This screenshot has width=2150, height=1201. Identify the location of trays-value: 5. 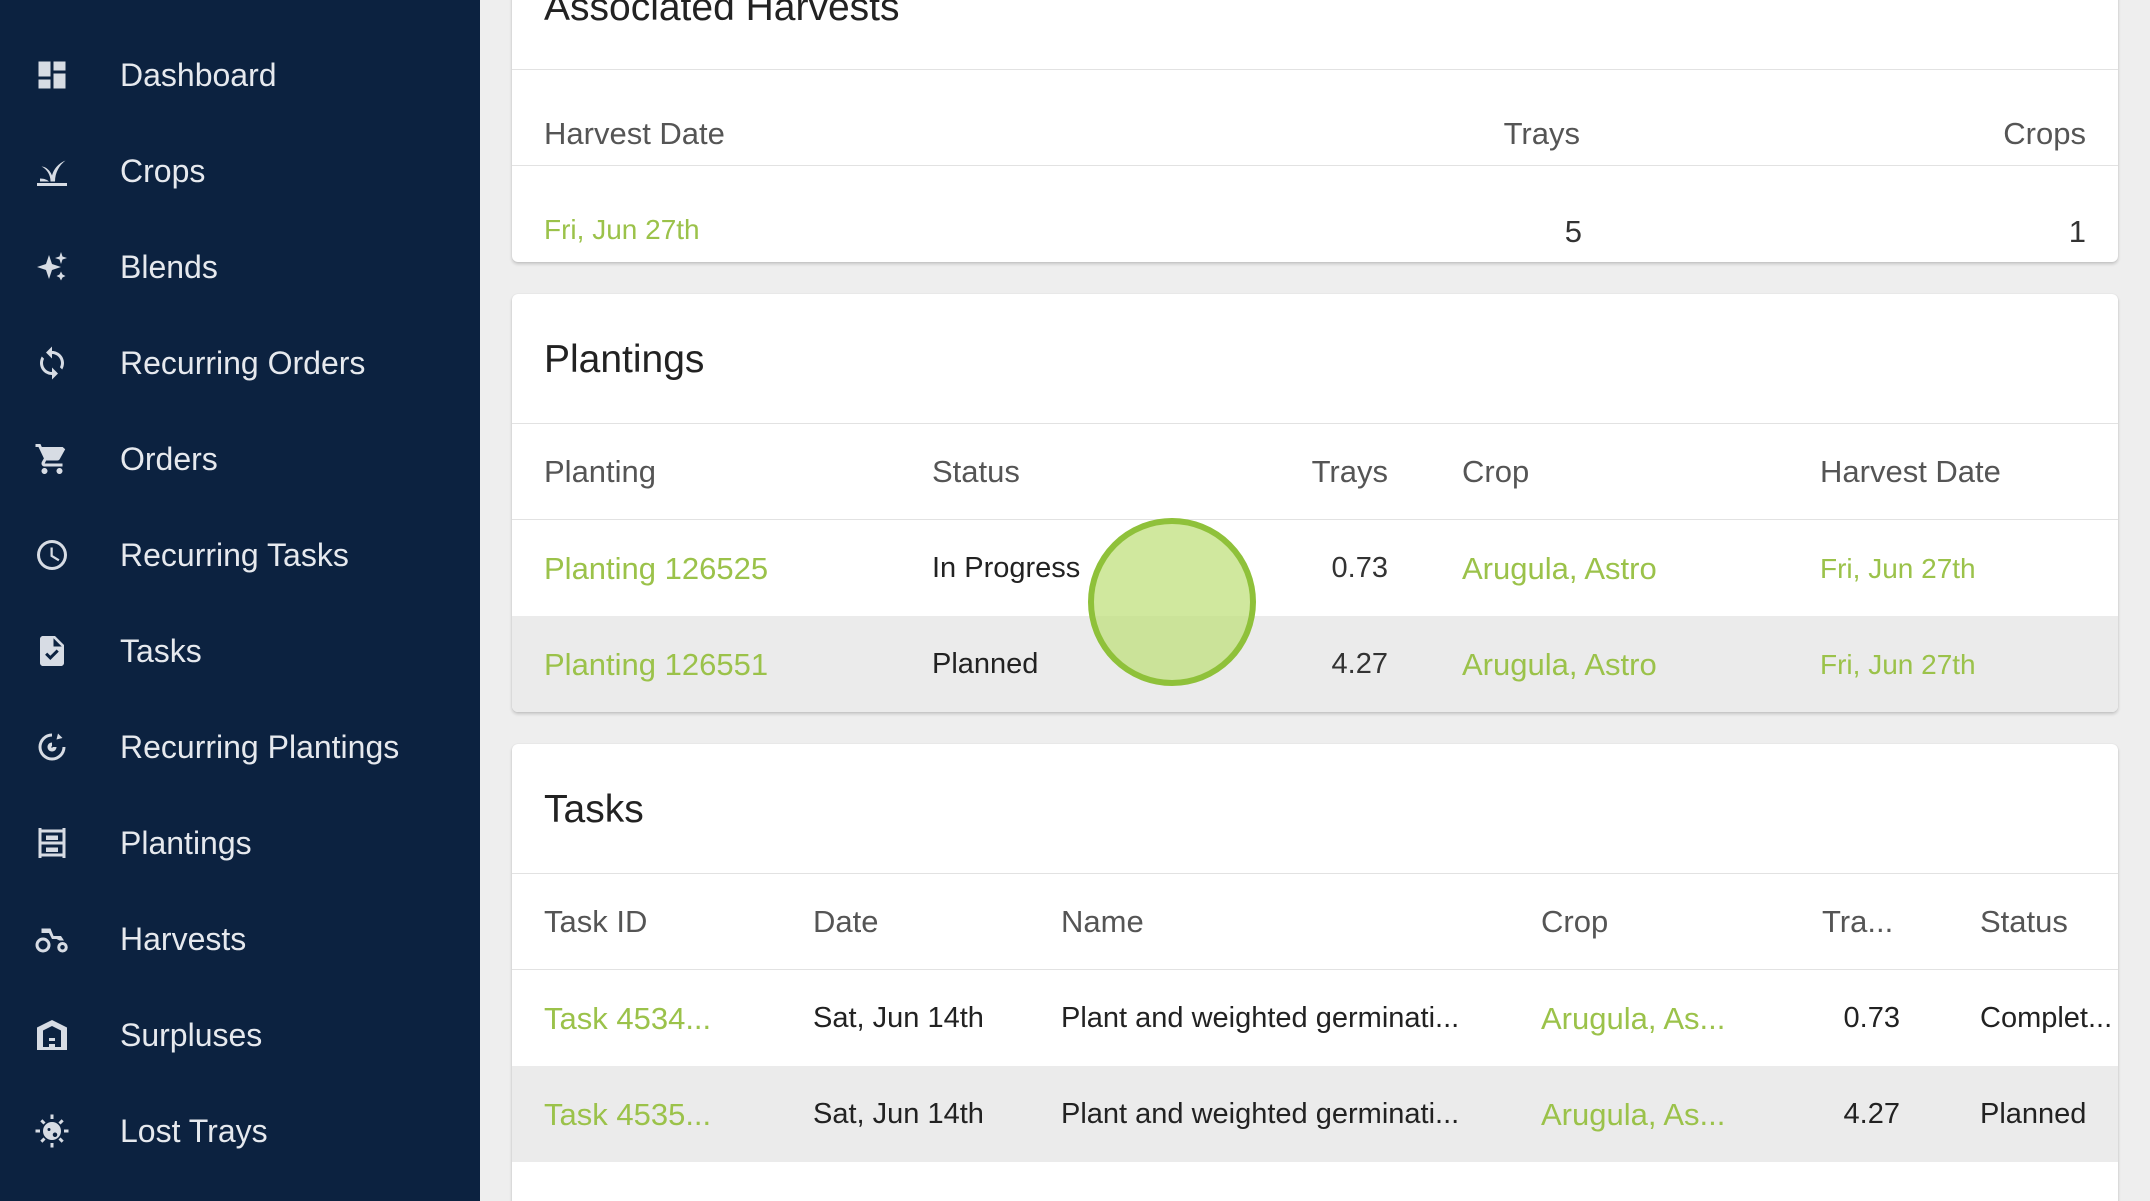
(1573, 231).